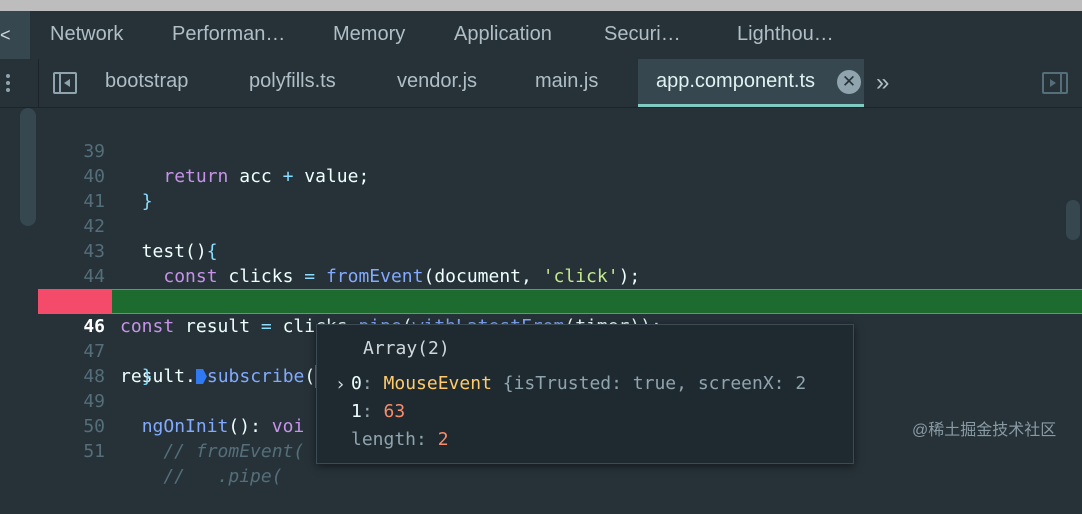 Image resolution: width=1082 pixels, height=514 pixels. I want to click on code-line: 41, so click(541, 188).